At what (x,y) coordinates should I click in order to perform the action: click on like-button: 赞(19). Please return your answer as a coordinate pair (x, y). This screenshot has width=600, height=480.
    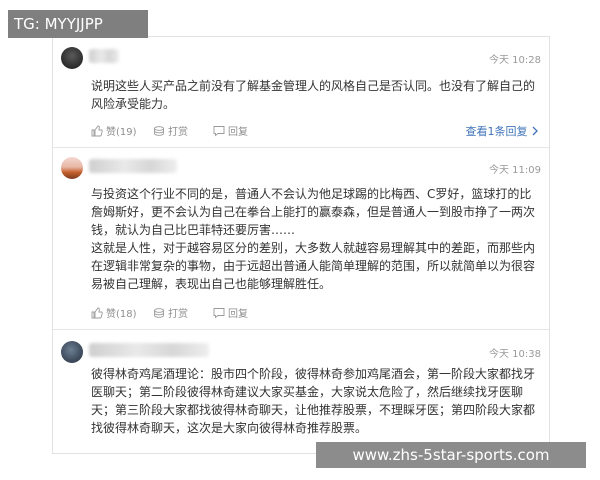
    Looking at the image, I should click on (114, 130).